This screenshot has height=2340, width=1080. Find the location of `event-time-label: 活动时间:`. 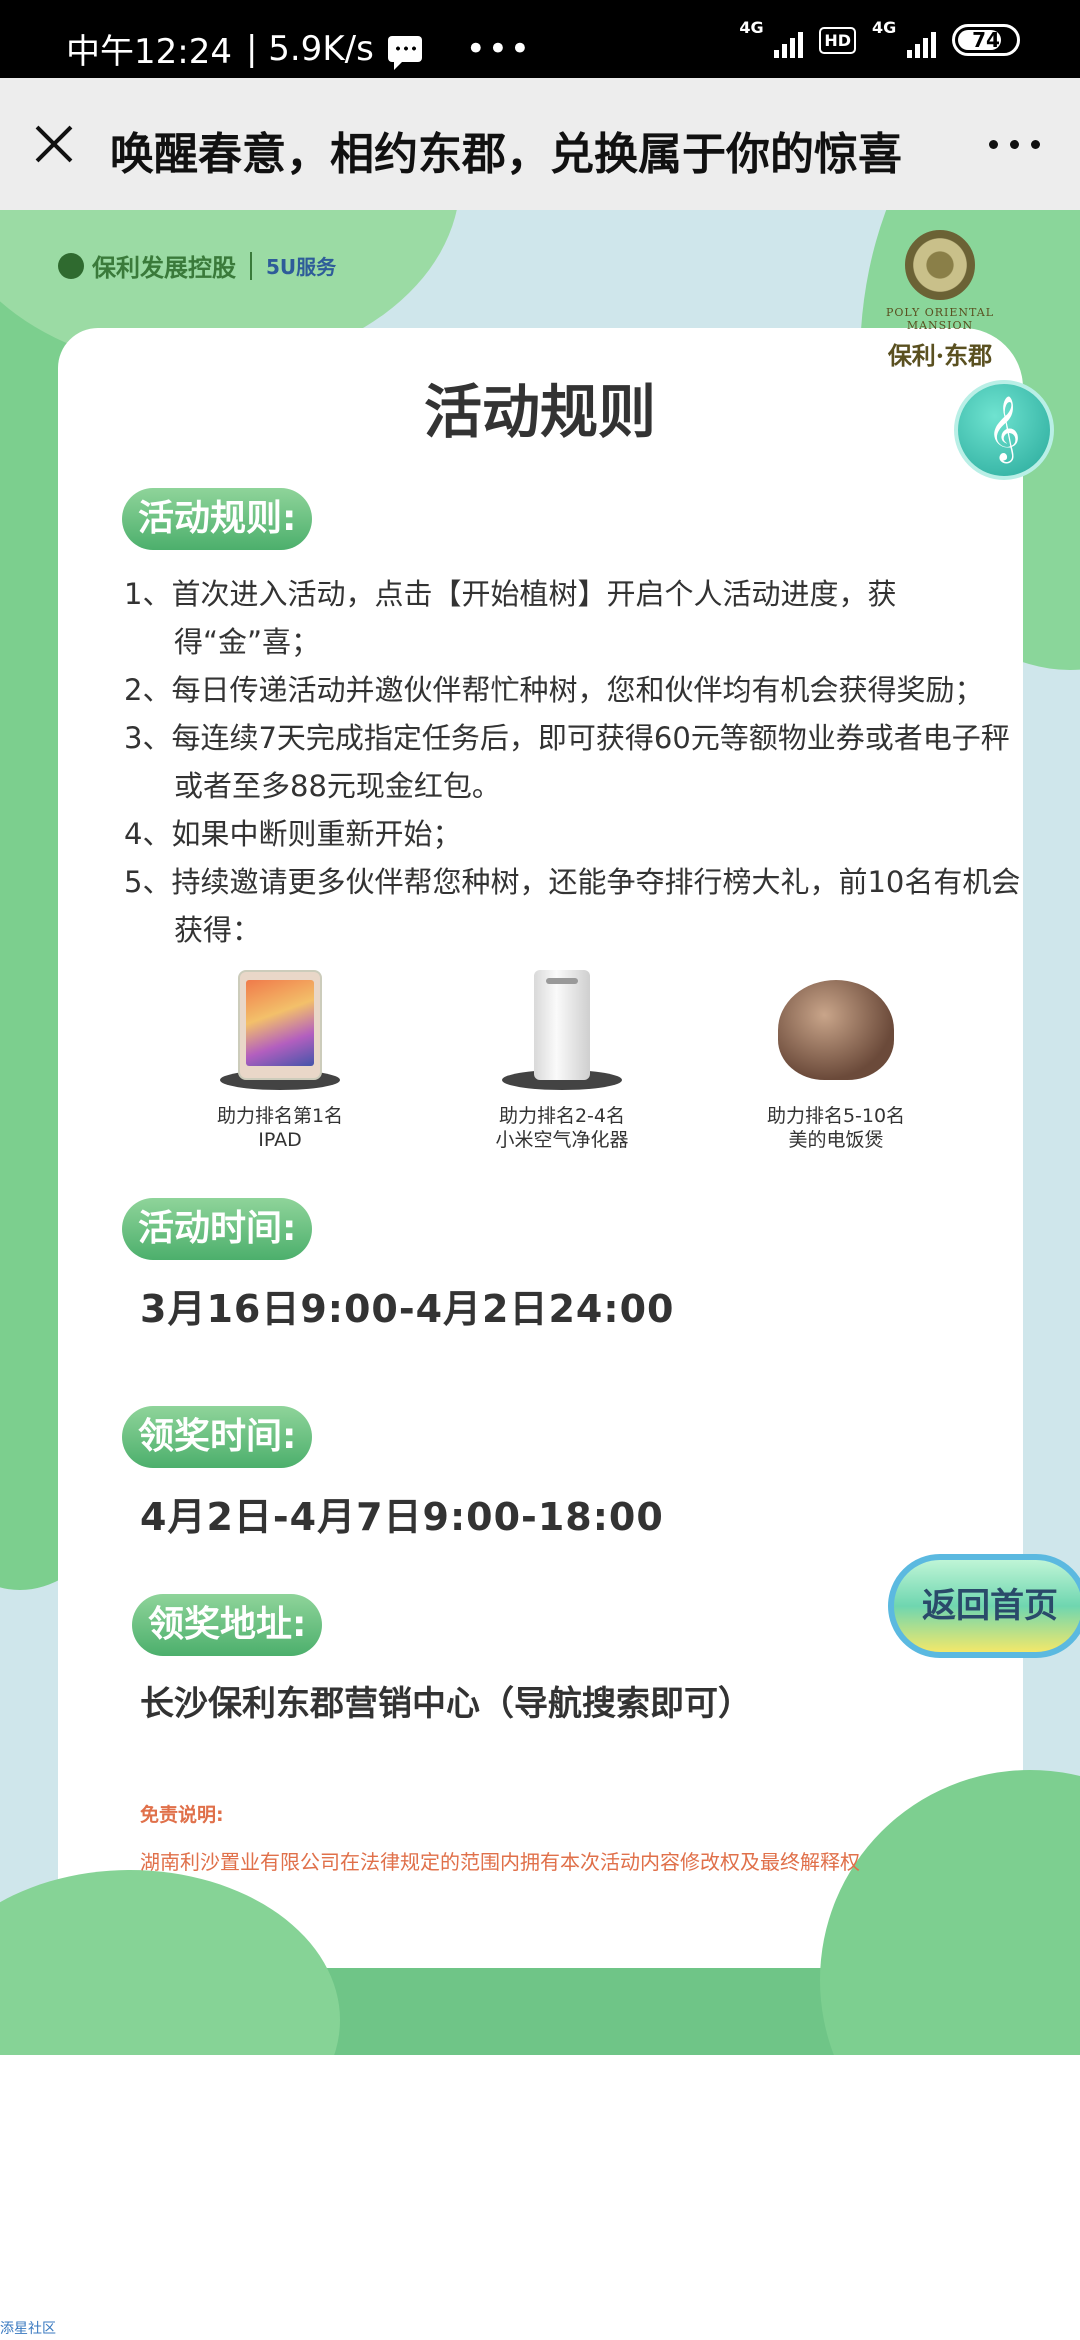

event-time-label: 活动时间: is located at coordinates (217, 1229).